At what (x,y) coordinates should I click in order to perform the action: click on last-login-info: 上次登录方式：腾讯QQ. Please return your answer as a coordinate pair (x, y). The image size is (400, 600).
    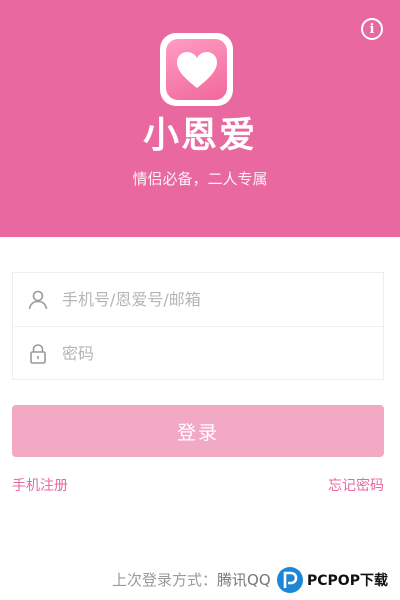
    Looking at the image, I should click on (191, 580).